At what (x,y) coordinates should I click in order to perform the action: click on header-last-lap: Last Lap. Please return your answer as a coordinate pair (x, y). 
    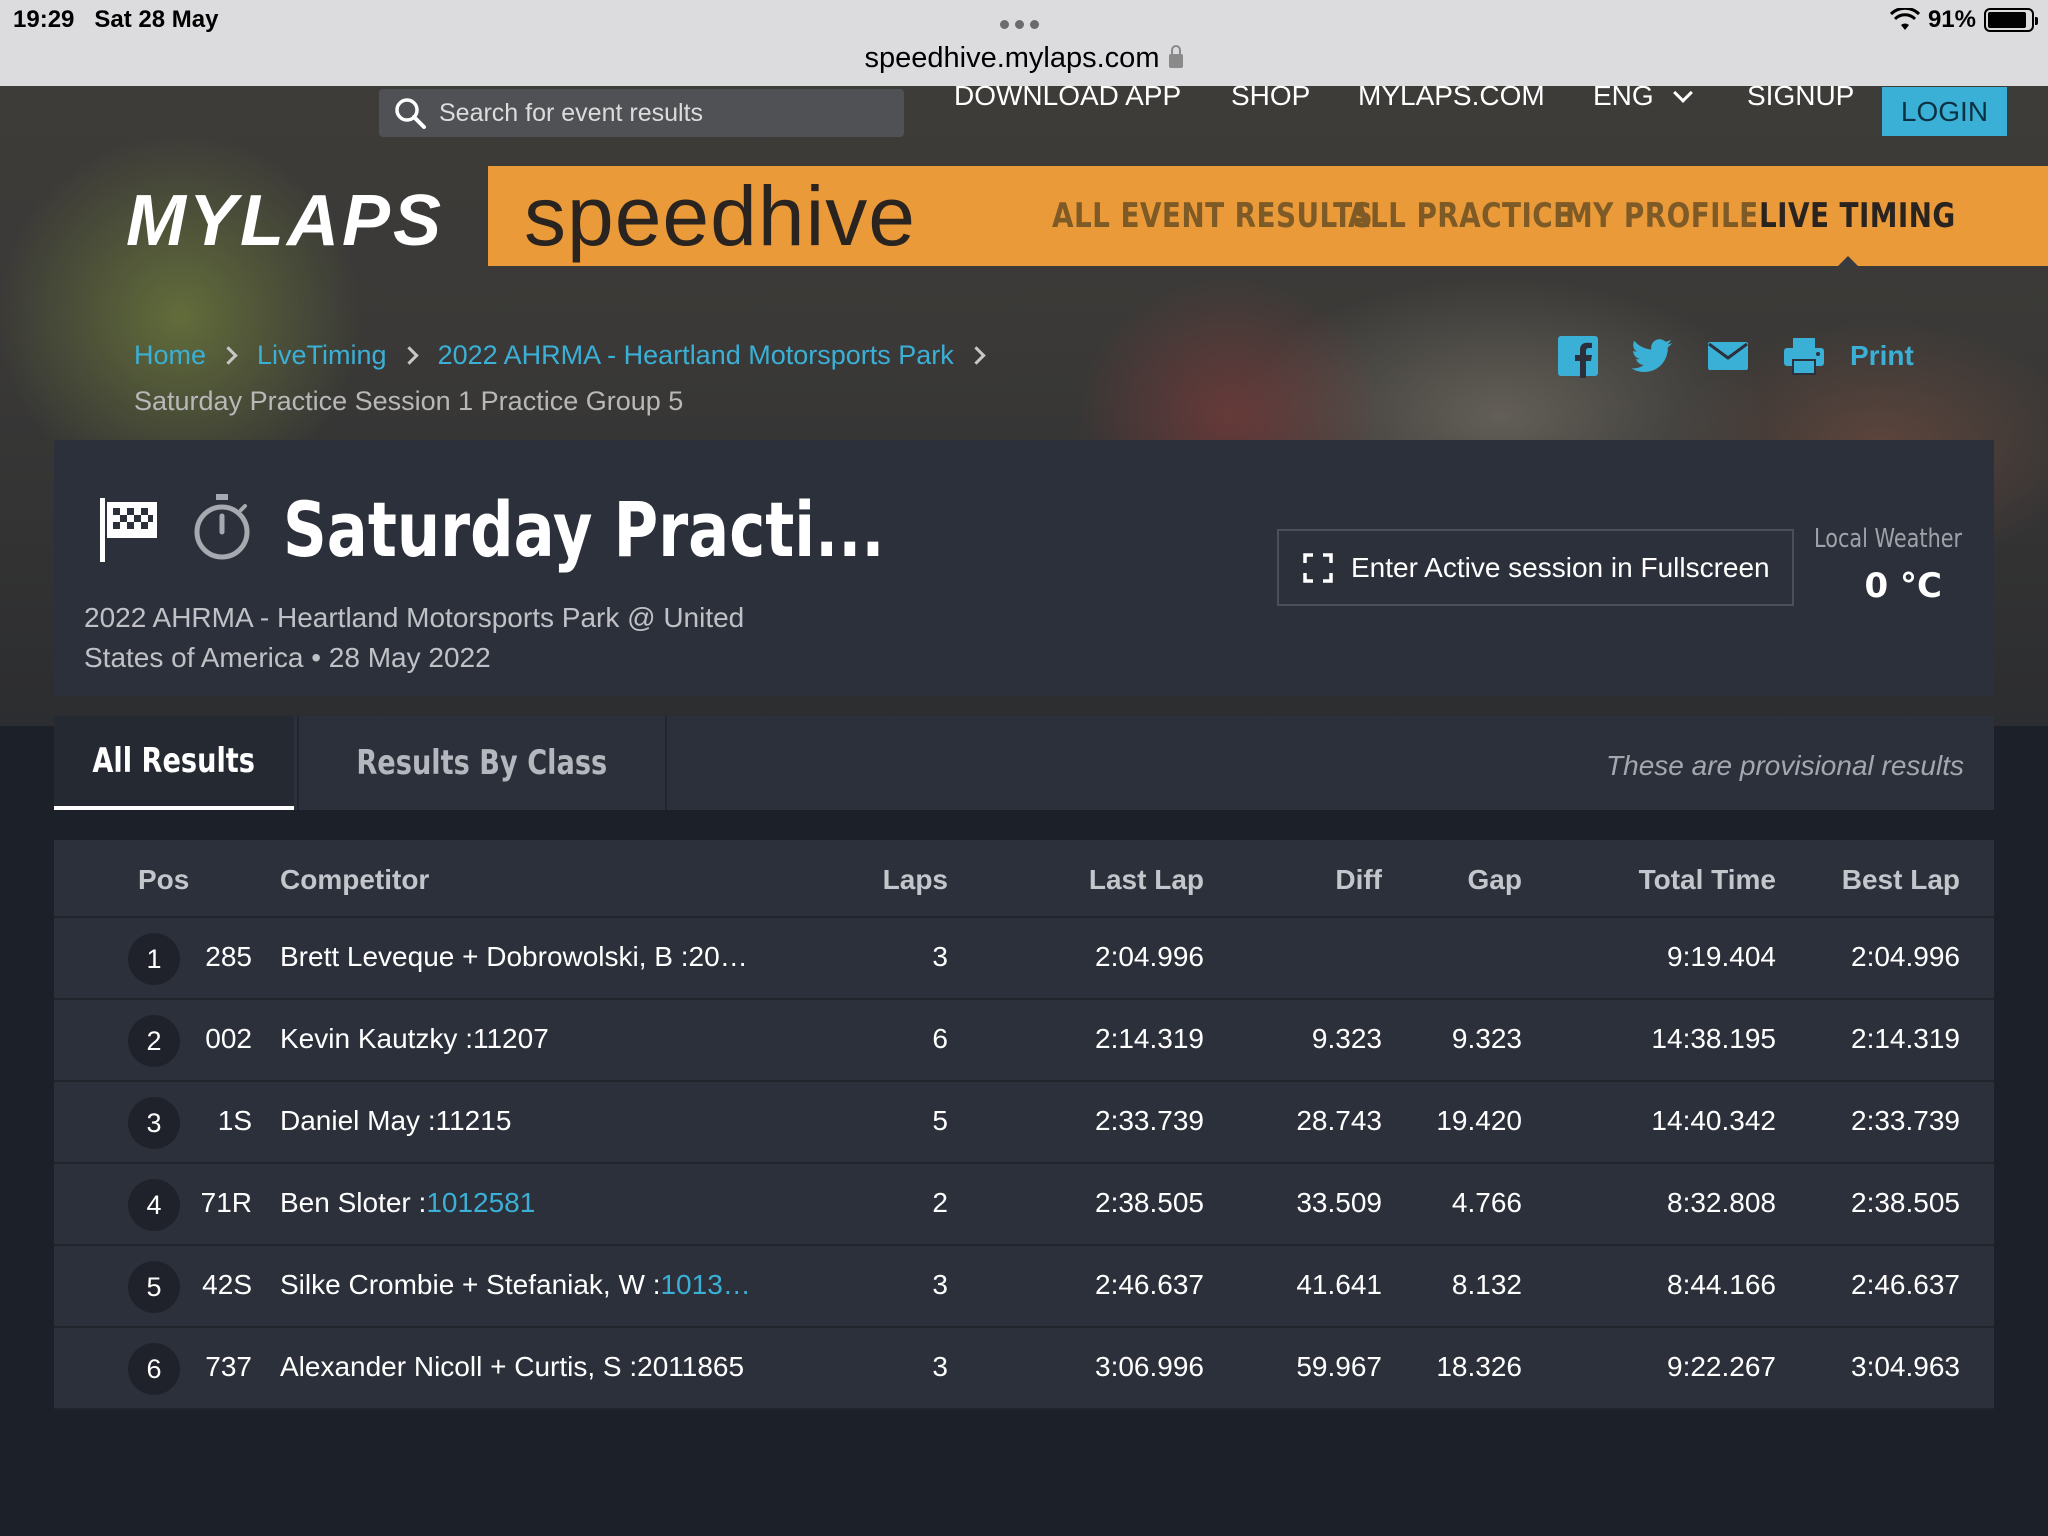
    Looking at the image, I should click on (1146, 880).